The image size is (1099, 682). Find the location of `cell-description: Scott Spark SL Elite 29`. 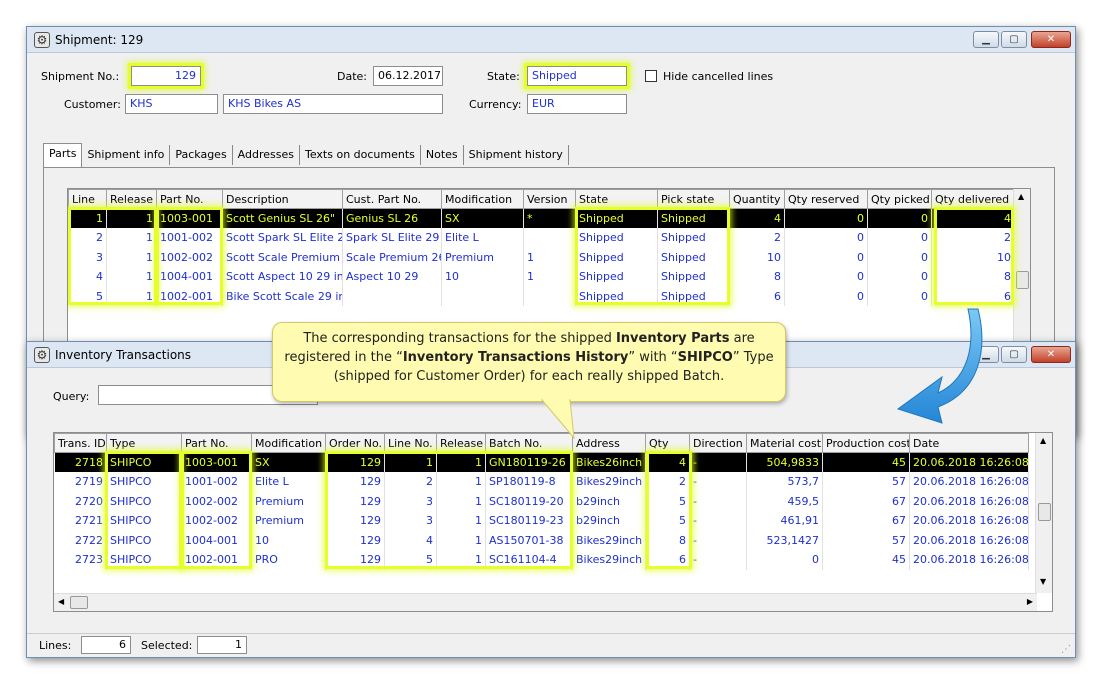

cell-description: Scott Spark SL Elite 29 is located at coordinates (282, 238).